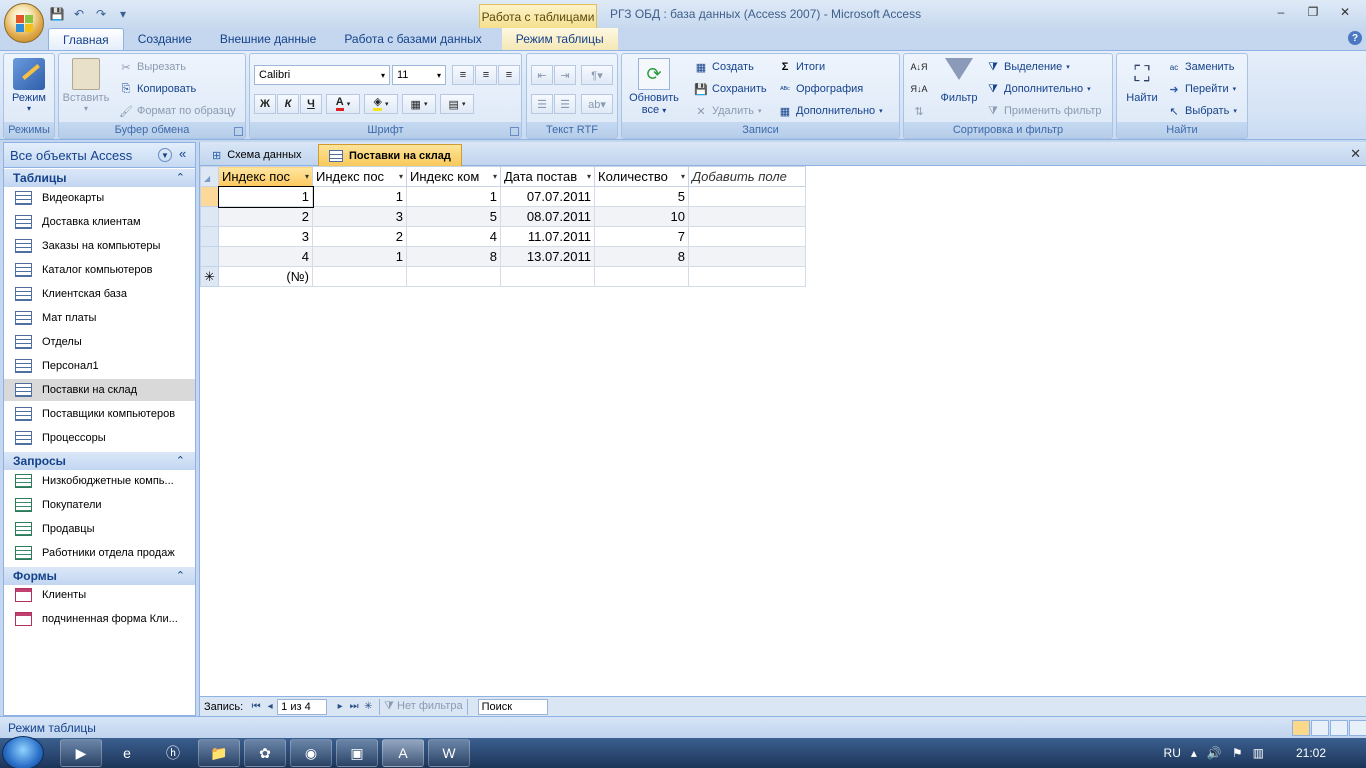 This screenshot has width=1366, height=768. What do you see at coordinates (1201, 111) in the screenshot?
I see `select-button: ↖ Выбрать ▾` at bounding box center [1201, 111].